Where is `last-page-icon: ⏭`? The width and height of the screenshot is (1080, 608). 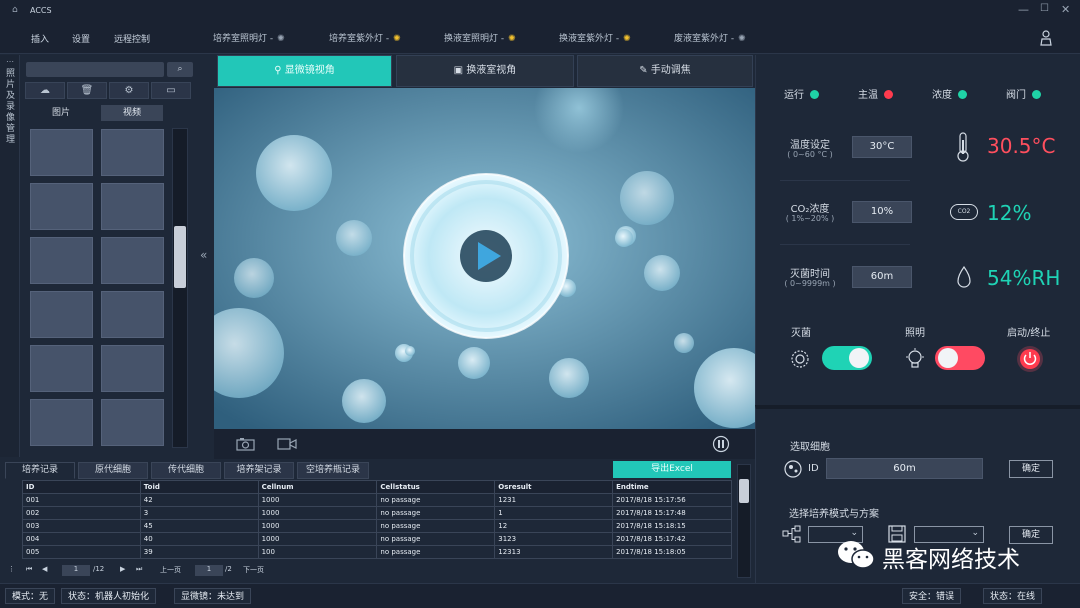 last-page-icon: ⏭ is located at coordinates (139, 569).